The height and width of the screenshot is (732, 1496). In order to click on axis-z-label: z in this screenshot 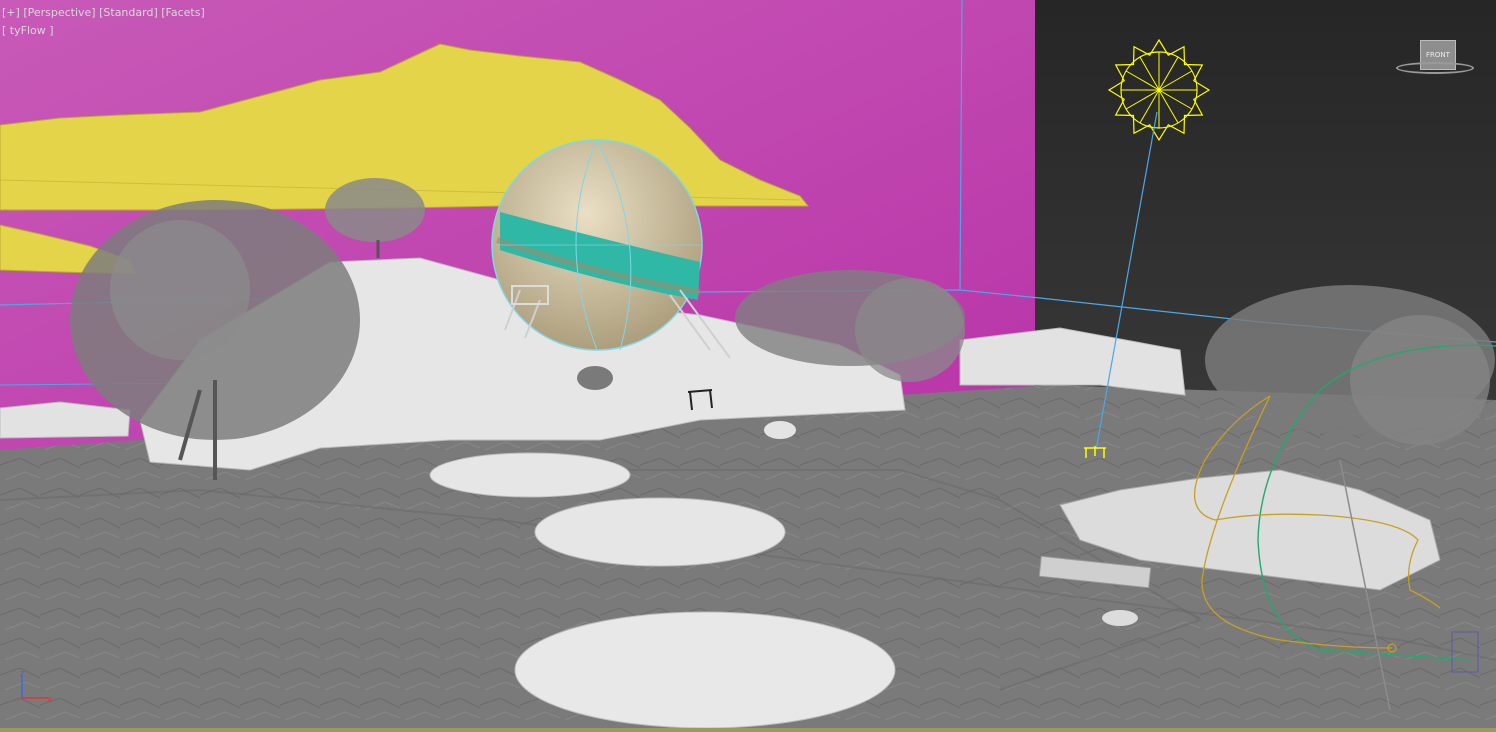, I will do `click(22, 674)`.